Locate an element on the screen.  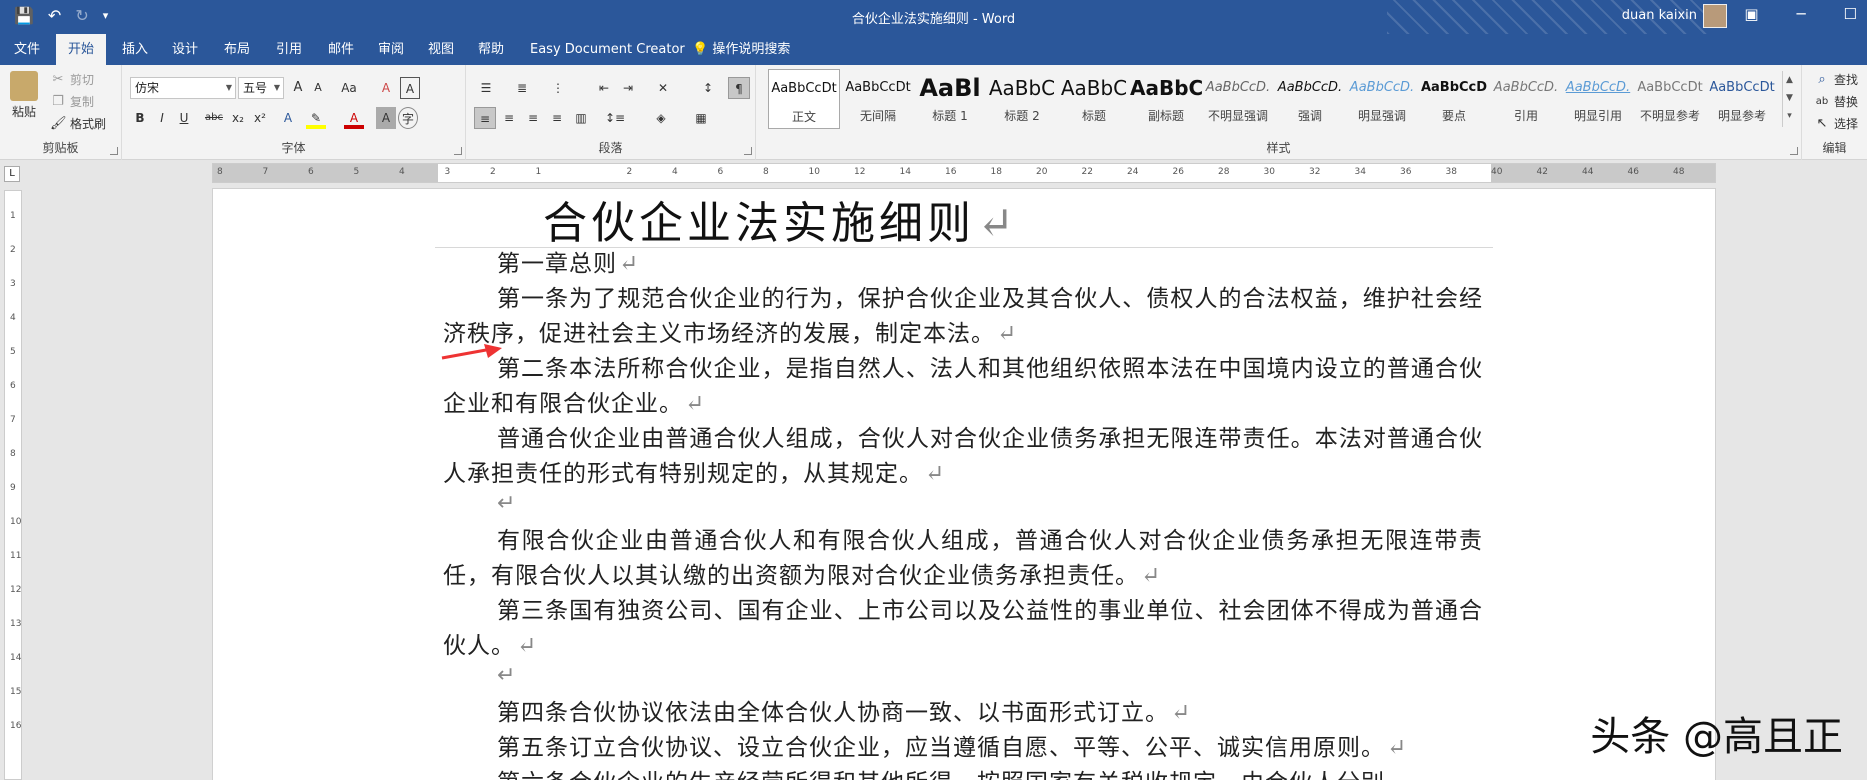
copy-button: ❐ 复制 is located at coordinates (72, 101).